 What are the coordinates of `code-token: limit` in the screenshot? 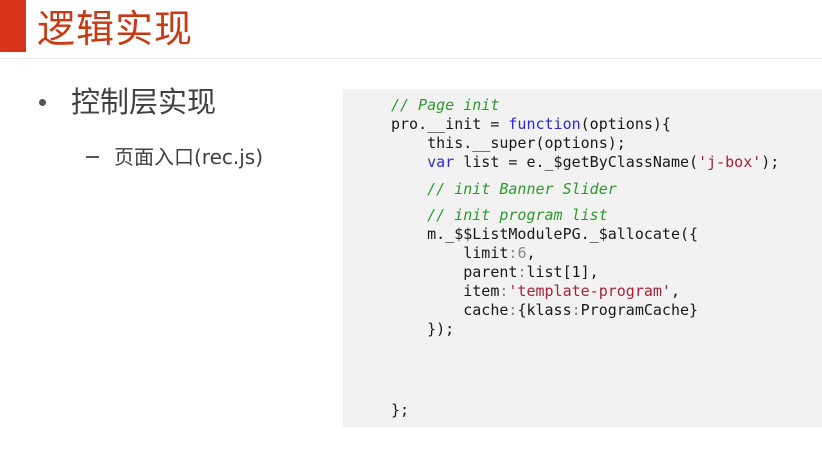 It's located at (450, 253).